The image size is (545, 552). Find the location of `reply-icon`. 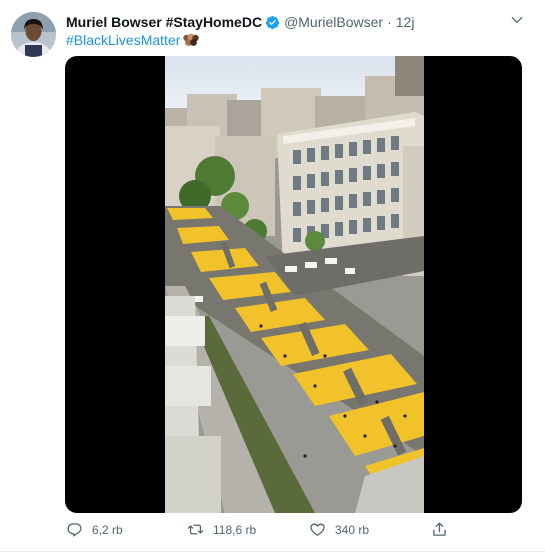

reply-icon is located at coordinates (74, 530).